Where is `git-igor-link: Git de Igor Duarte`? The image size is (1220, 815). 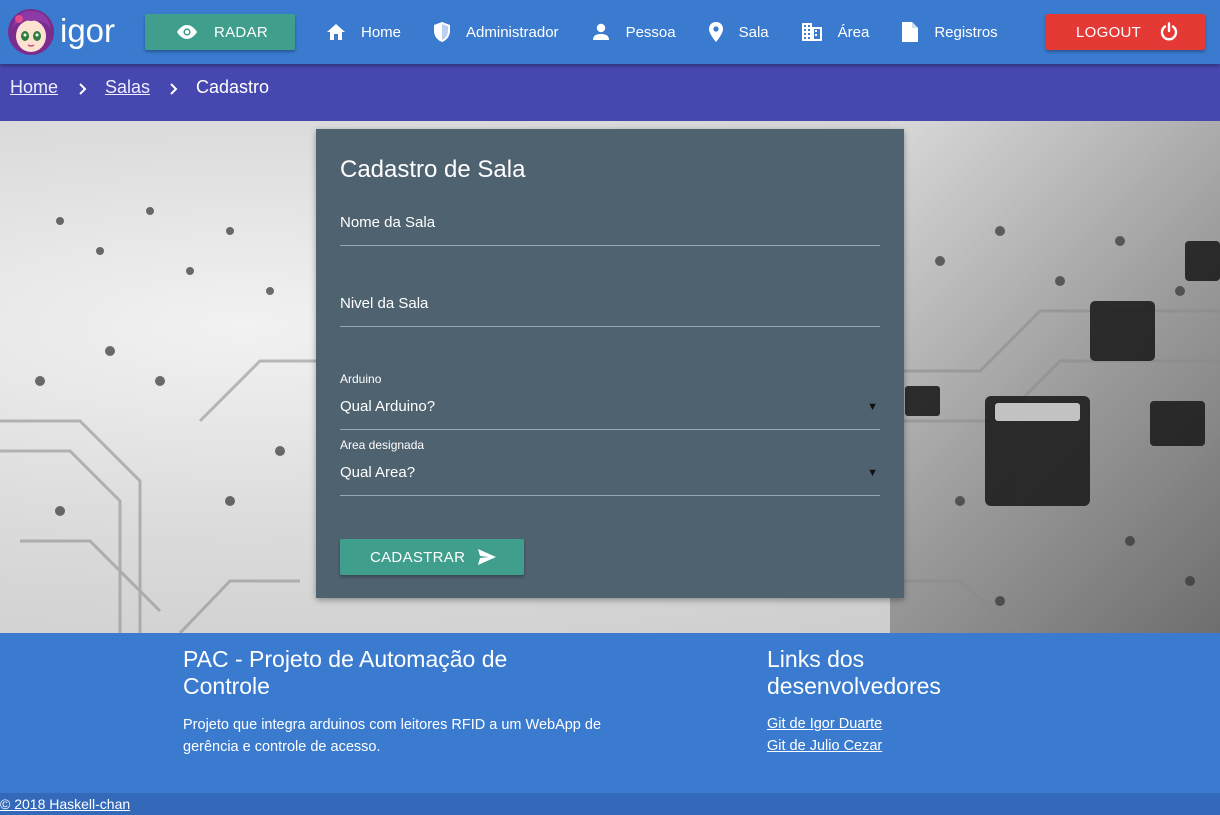 git-igor-link: Git de Igor Duarte is located at coordinates (824, 724).